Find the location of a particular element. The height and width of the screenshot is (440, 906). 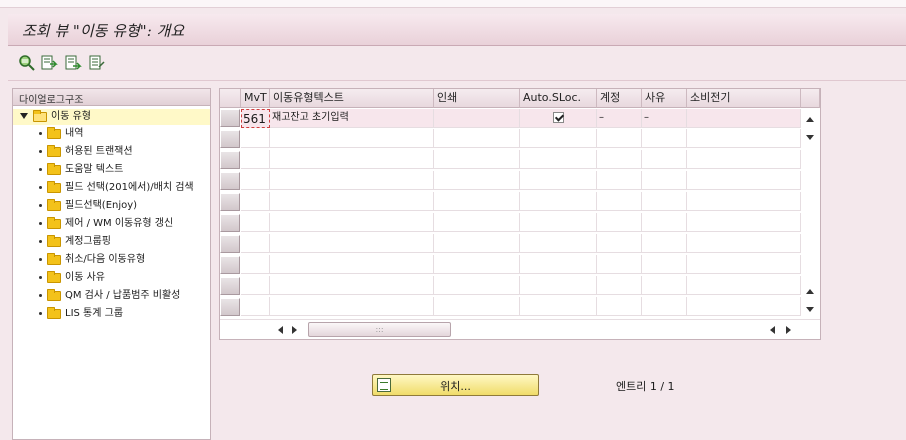

scroll-column-left-icon is located at coordinates (772, 330).